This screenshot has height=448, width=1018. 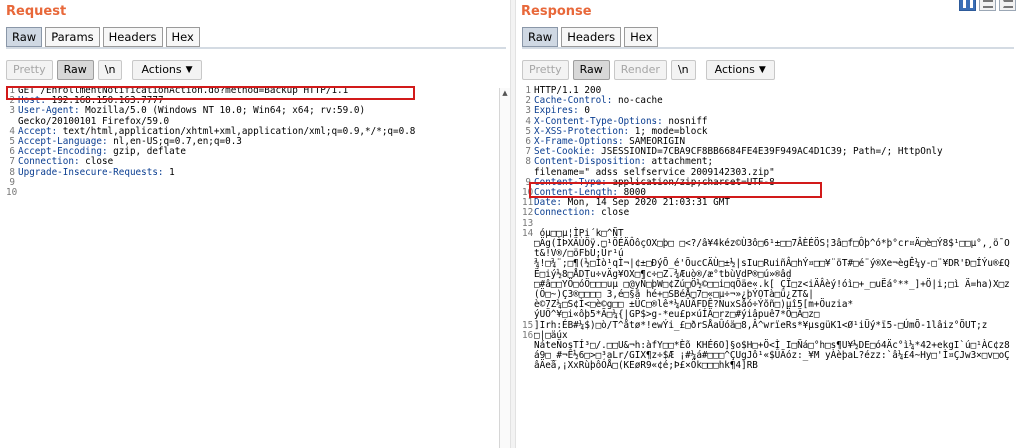 I want to click on request-tabs-underline, so click(x=256, y=48).